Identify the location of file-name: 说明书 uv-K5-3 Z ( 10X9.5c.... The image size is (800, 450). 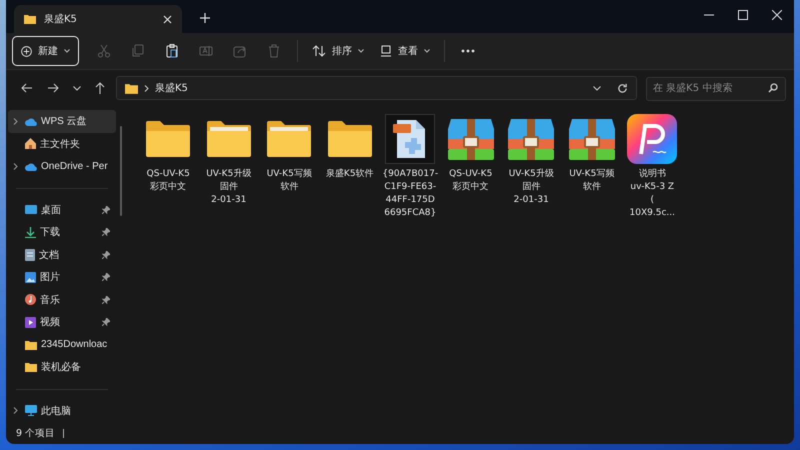
(652, 194).